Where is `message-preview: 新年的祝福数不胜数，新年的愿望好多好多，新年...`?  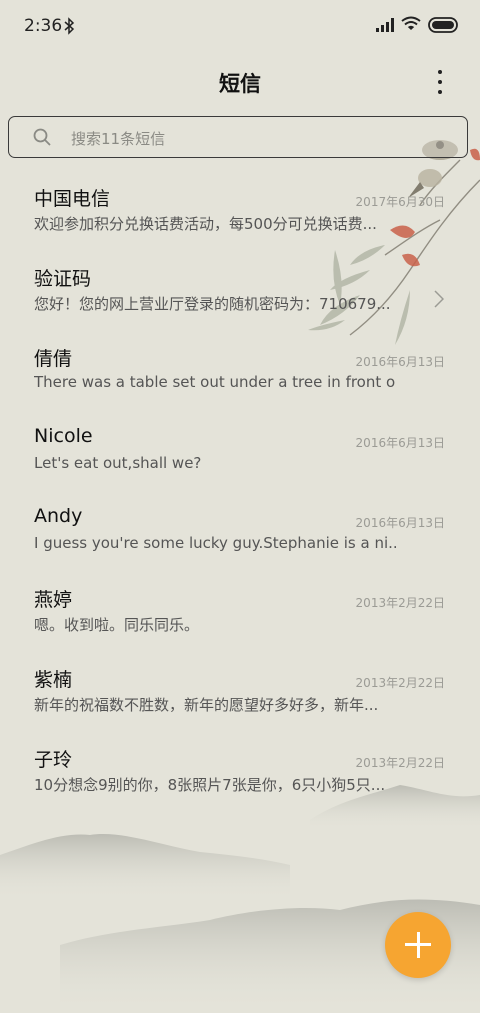 message-preview: 新年的祝福数不胜数，新年的愿望好多好多，新年... is located at coordinates (206, 705).